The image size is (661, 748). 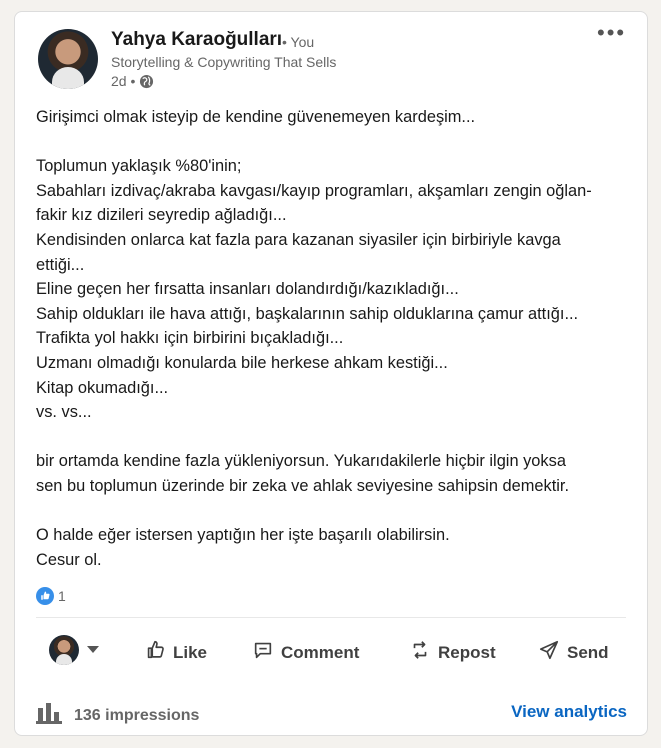 What do you see at coordinates (569, 712) in the screenshot?
I see `view-analytics-link: View analytics` at bounding box center [569, 712].